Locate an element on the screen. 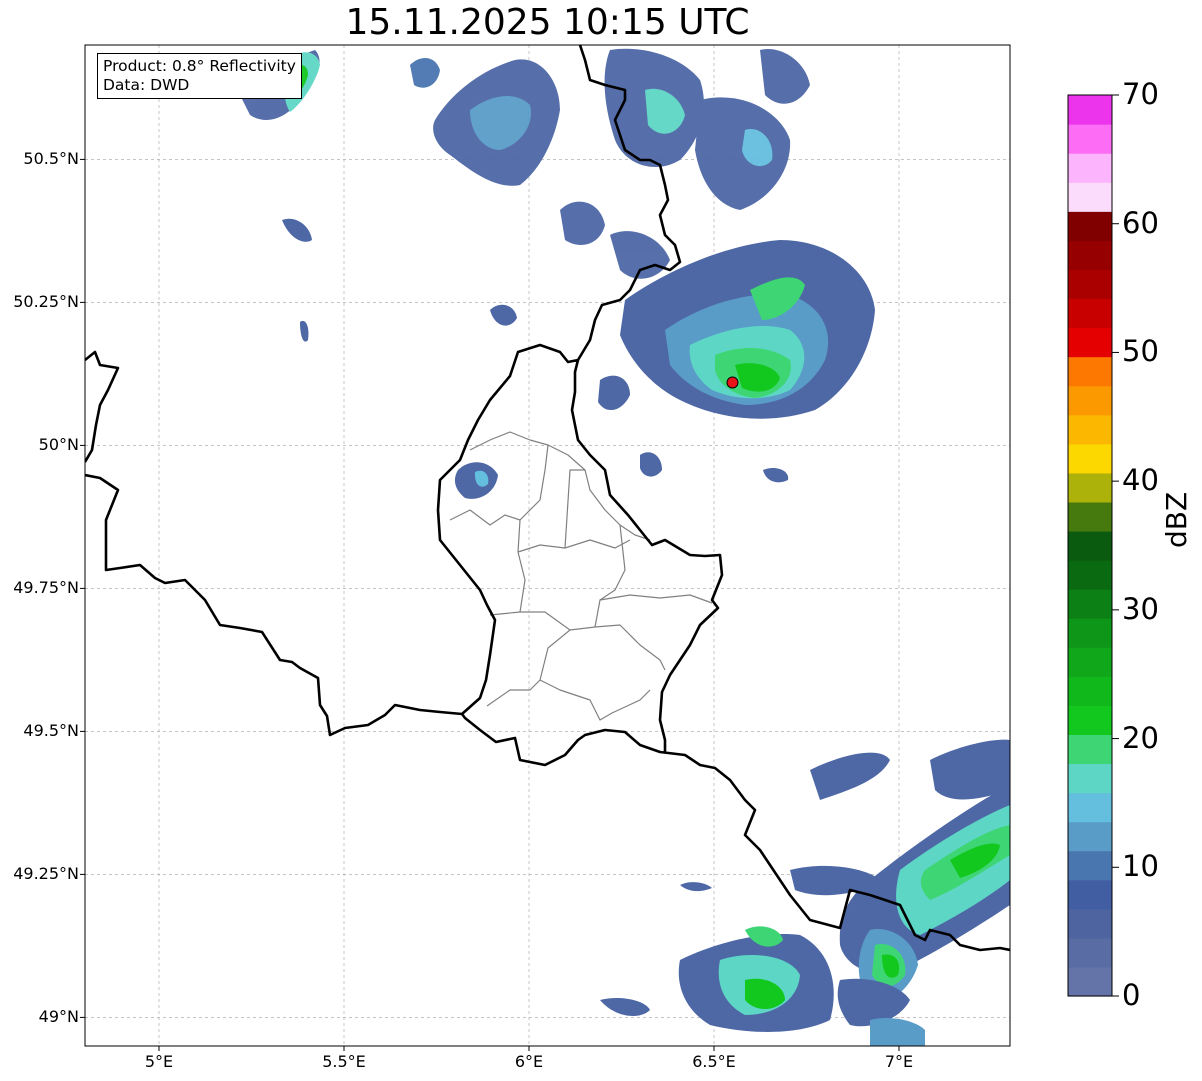 This screenshot has height=1081, width=1202. lon-tick-label: 5°E is located at coordinates (159, 1061).